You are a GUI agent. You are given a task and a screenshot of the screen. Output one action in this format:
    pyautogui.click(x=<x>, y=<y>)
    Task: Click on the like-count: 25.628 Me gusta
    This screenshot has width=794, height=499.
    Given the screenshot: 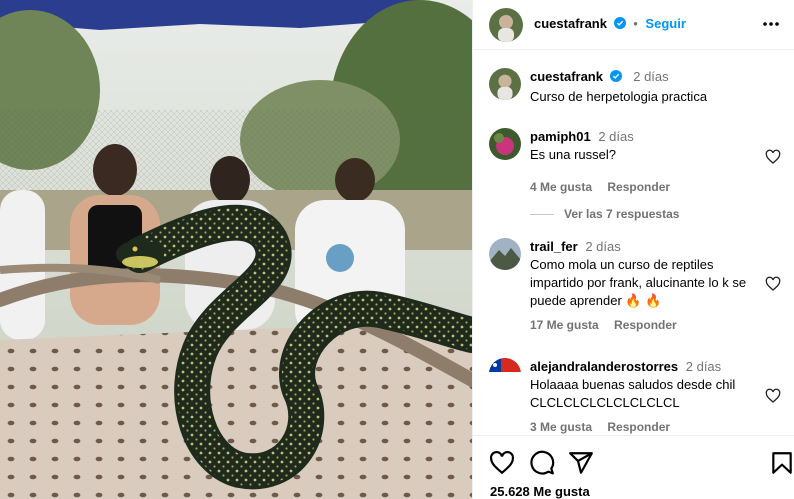 What is the action you would take?
    pyautogui.click(x=540, y=491)
    